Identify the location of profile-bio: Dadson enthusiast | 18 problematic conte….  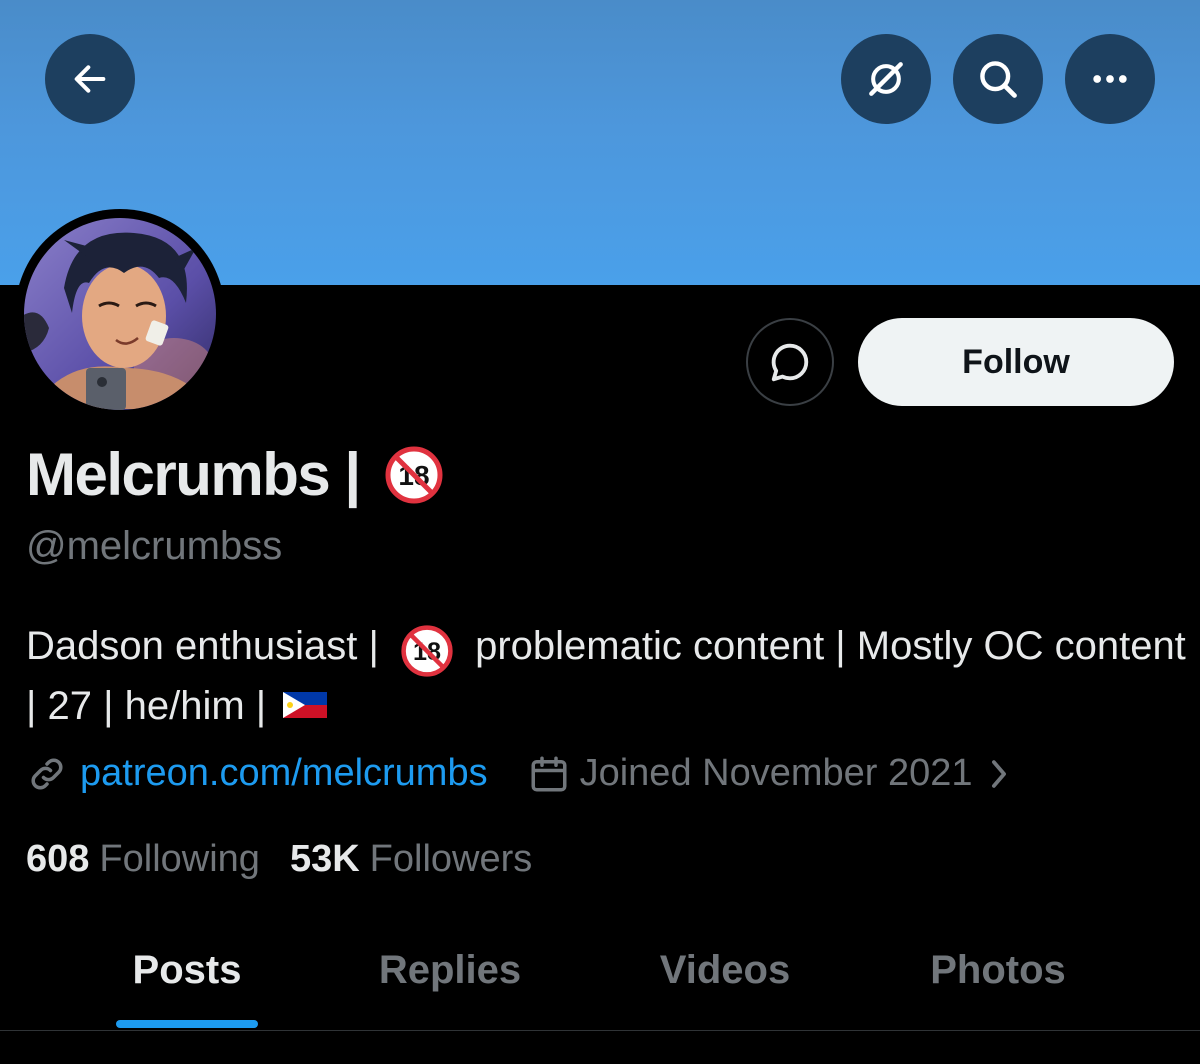
(606, 676).